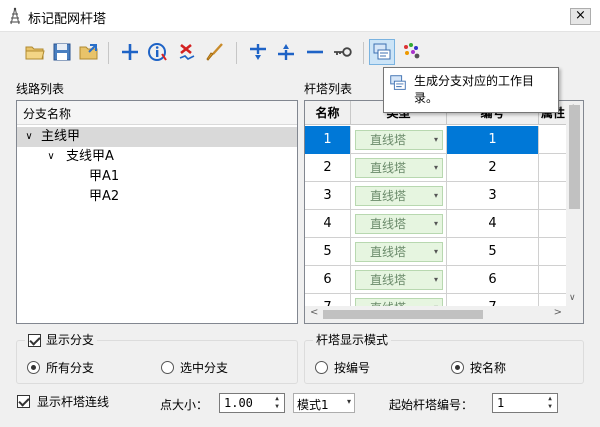  I want to click on cell-number: 2, so click(493, 168).